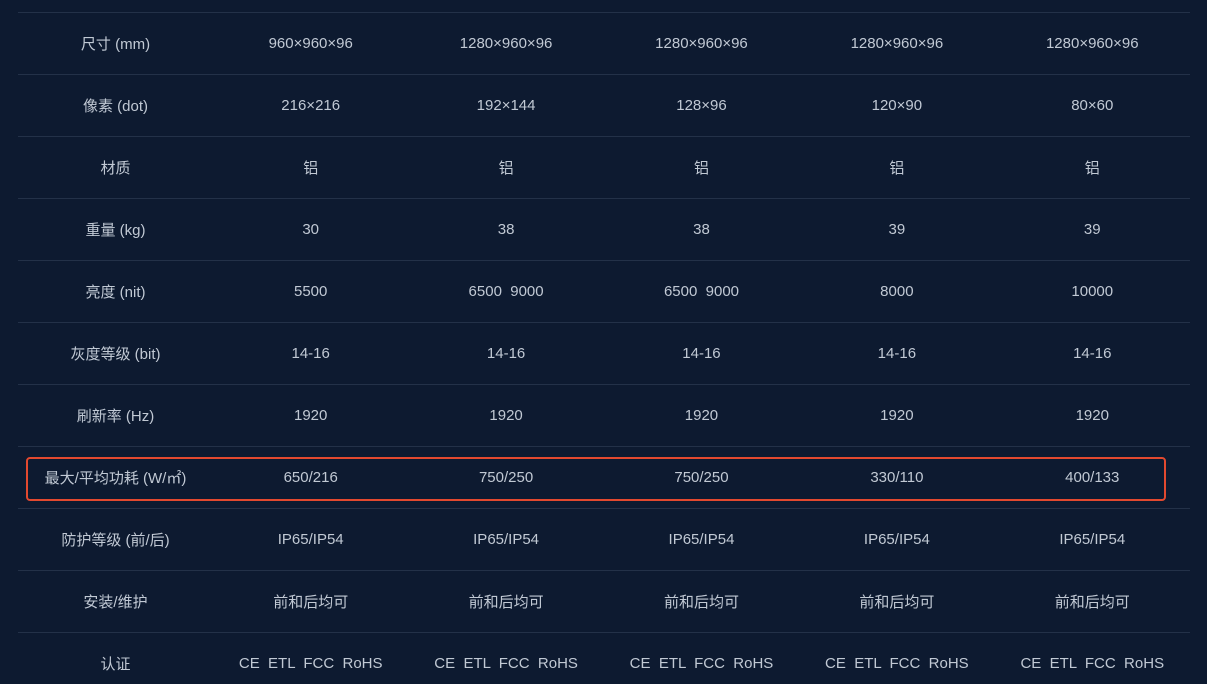 This screenshot has height=684, width=1207. I want to click on table-cell: 120×90, so click(897, 105).